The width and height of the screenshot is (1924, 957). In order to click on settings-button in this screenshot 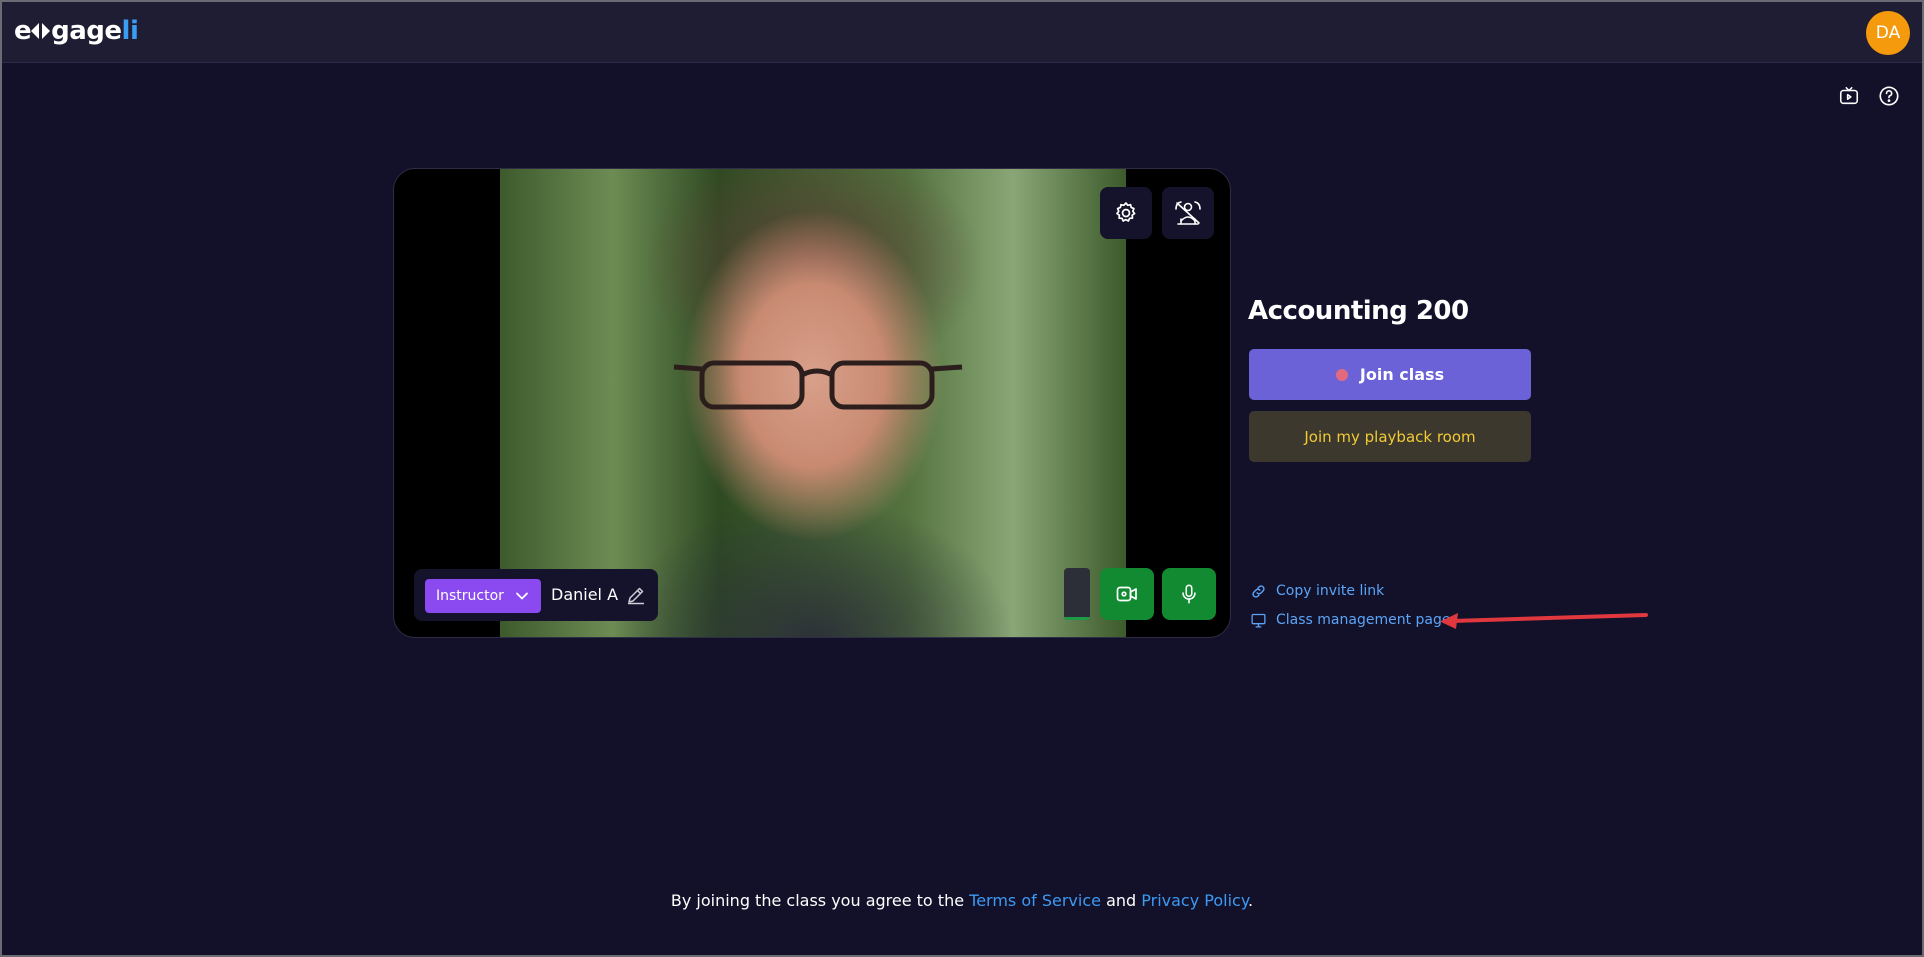, I will do `click(1126, 213)`.